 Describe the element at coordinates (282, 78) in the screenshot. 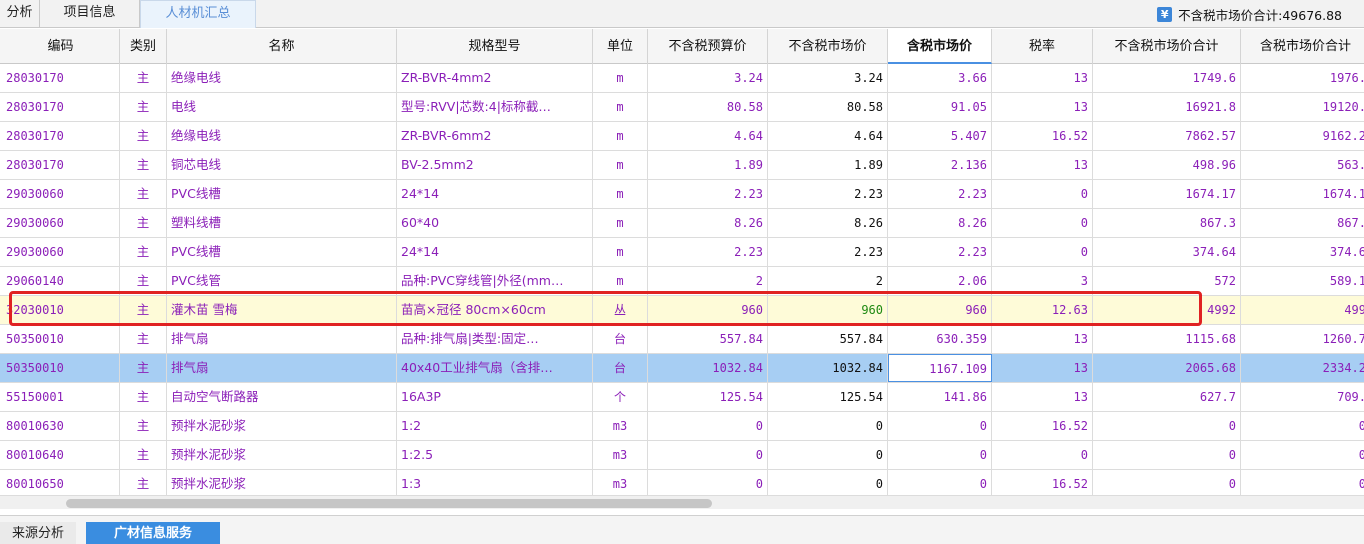

I see `name-cell: 绝缘电线` at that location.